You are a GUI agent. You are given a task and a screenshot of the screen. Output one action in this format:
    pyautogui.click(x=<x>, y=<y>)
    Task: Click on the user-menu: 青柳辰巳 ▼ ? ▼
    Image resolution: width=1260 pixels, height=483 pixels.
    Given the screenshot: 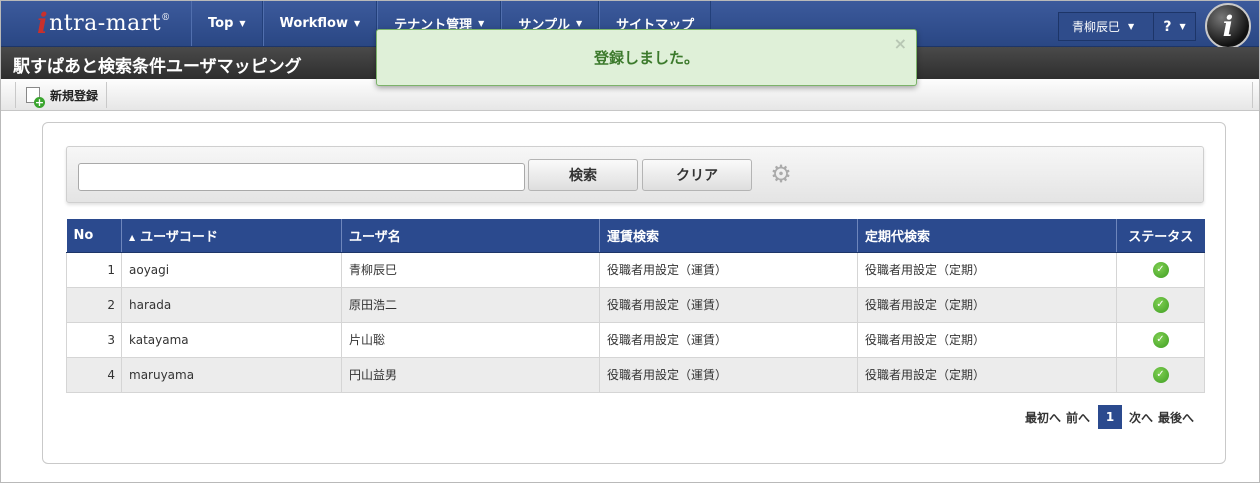 What is the action you would take?
    pyautogui.click(x=1127, y=26)
    